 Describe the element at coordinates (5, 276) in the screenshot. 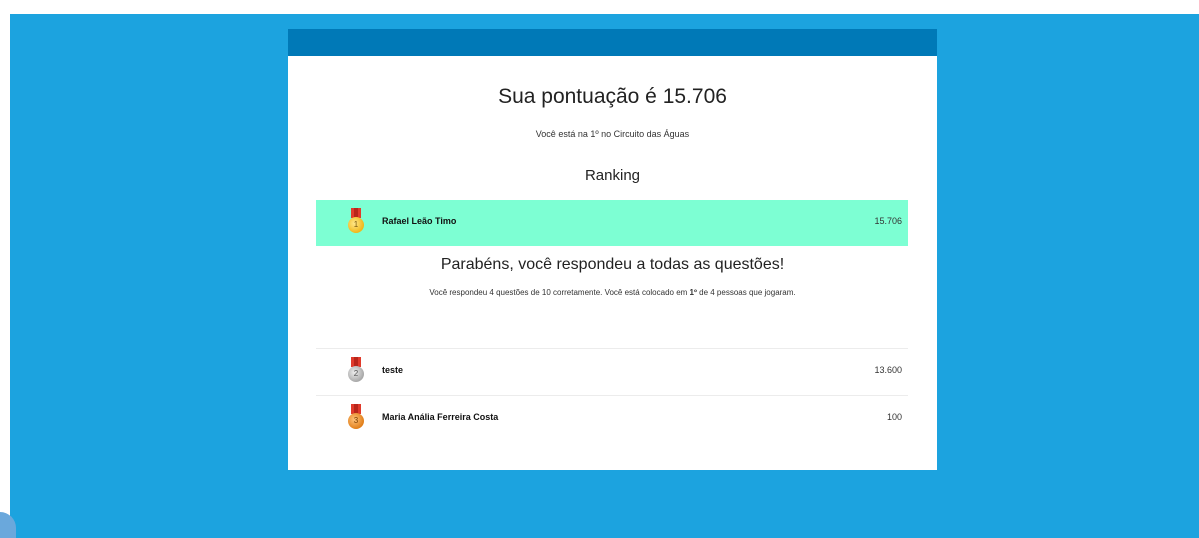

I see `left-margin` at that location.